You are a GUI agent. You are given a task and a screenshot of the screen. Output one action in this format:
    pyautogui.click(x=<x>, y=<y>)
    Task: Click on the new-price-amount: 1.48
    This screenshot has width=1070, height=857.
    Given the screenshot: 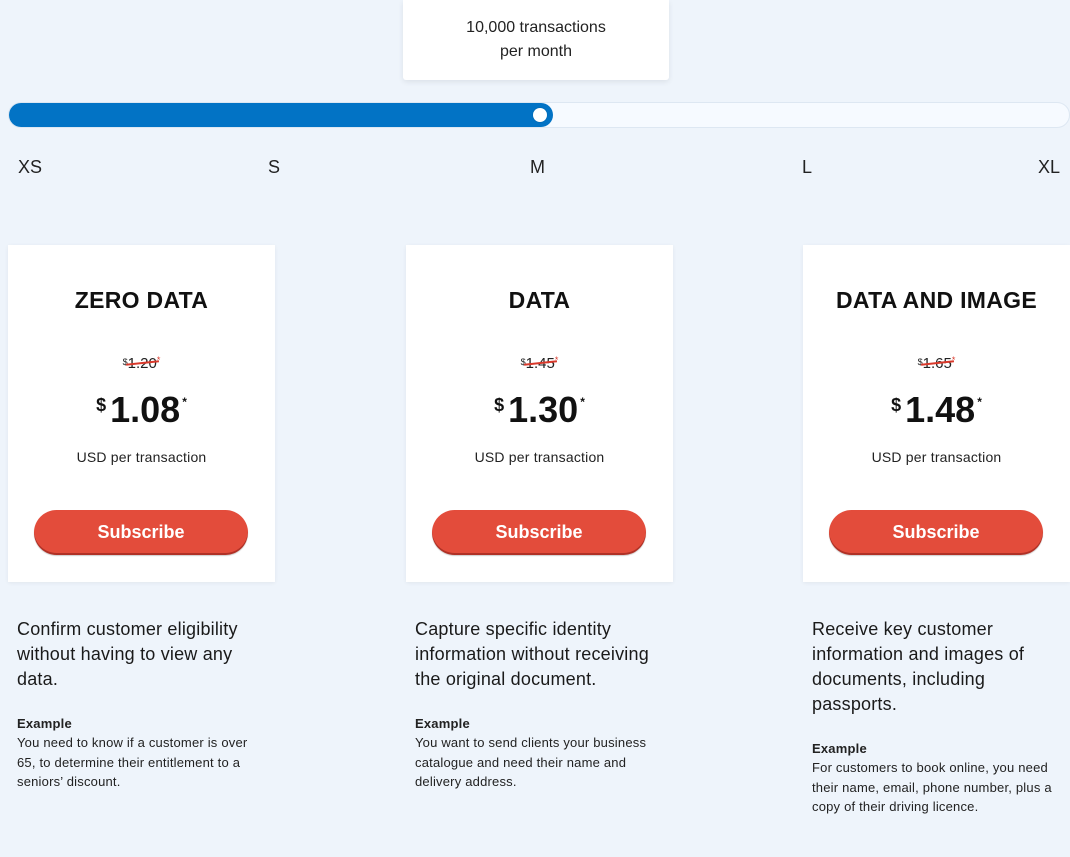 What is the action you would take?
    pyautogui.click(x=940, y=409)
    